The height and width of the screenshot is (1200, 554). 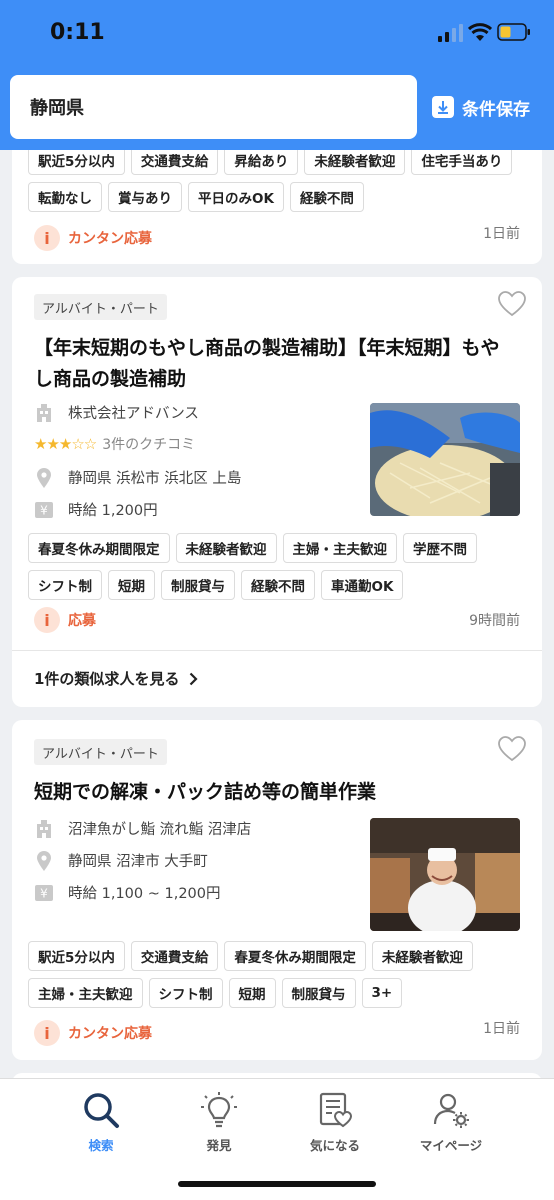 What do you see at coordinates (513, 32) in the screenshot?
I see `battery-icon` at bounding box center [513, 32].